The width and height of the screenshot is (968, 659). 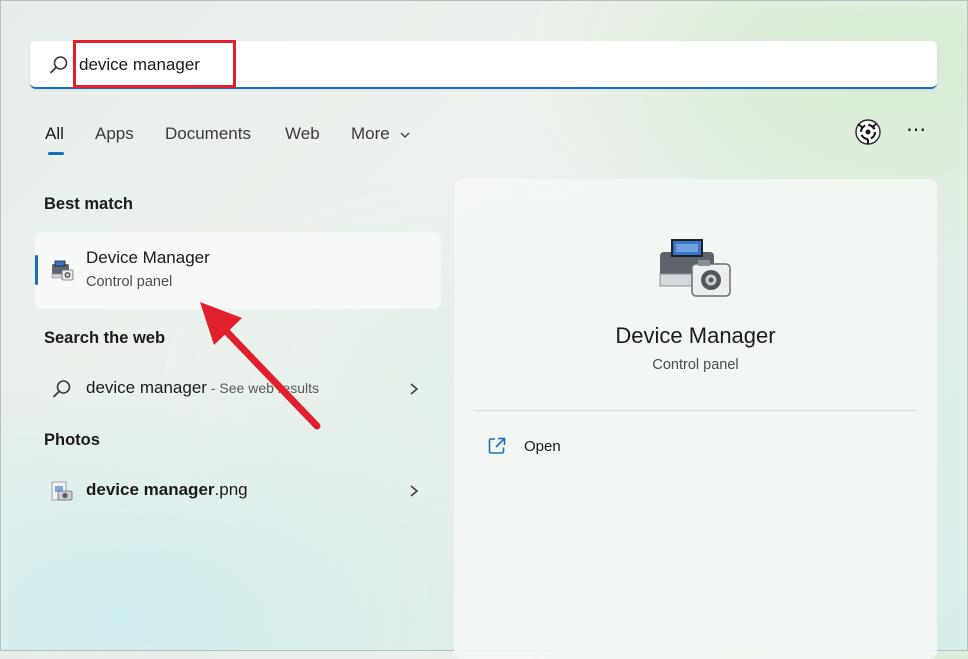 What do you see at coordinates (36, 270) in the screenshot?
I see `selection-indicator` at bounding box center [36, 270].